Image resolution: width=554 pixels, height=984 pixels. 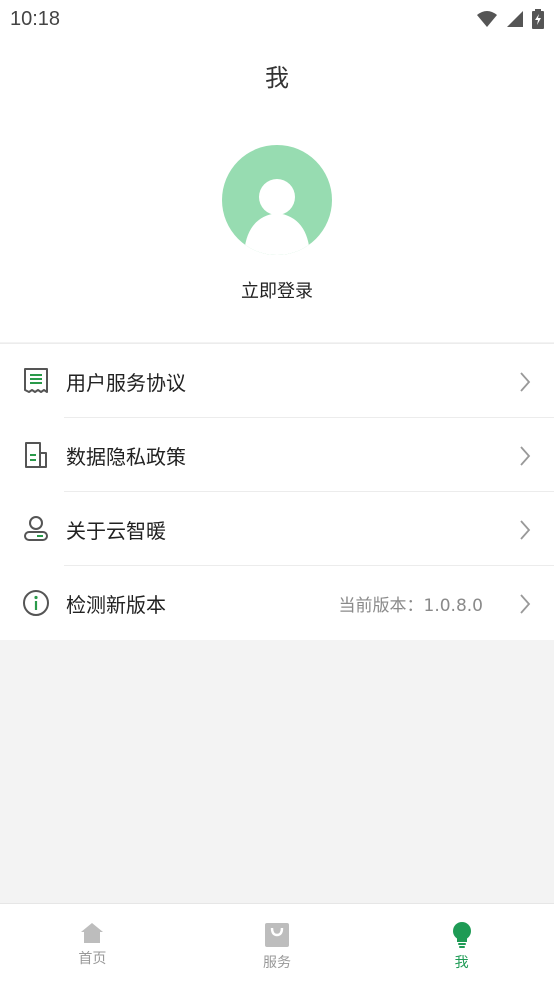 What do you see at coordinates (92, 944) in the screenshot?
I see `nav-item-home: 首页` at bounding box center [92, 944].